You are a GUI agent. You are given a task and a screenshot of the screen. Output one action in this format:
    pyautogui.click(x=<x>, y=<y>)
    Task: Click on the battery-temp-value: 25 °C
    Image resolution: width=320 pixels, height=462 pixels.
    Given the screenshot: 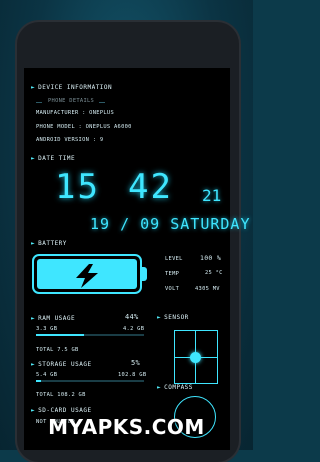 What is the action you would take?
    pyautogui.click(x=214, y=273)
    